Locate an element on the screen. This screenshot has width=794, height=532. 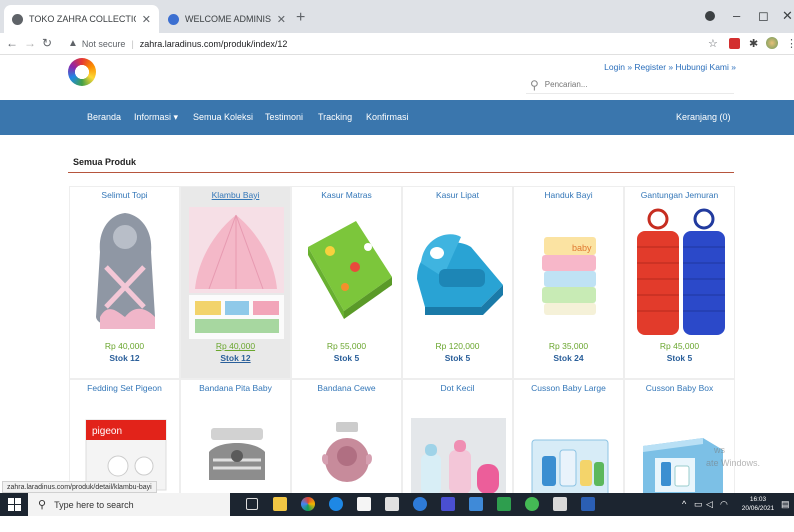
product-card: Kasur Matras Rp 55,000 Stok 5 is located at coordinates (346, 282).